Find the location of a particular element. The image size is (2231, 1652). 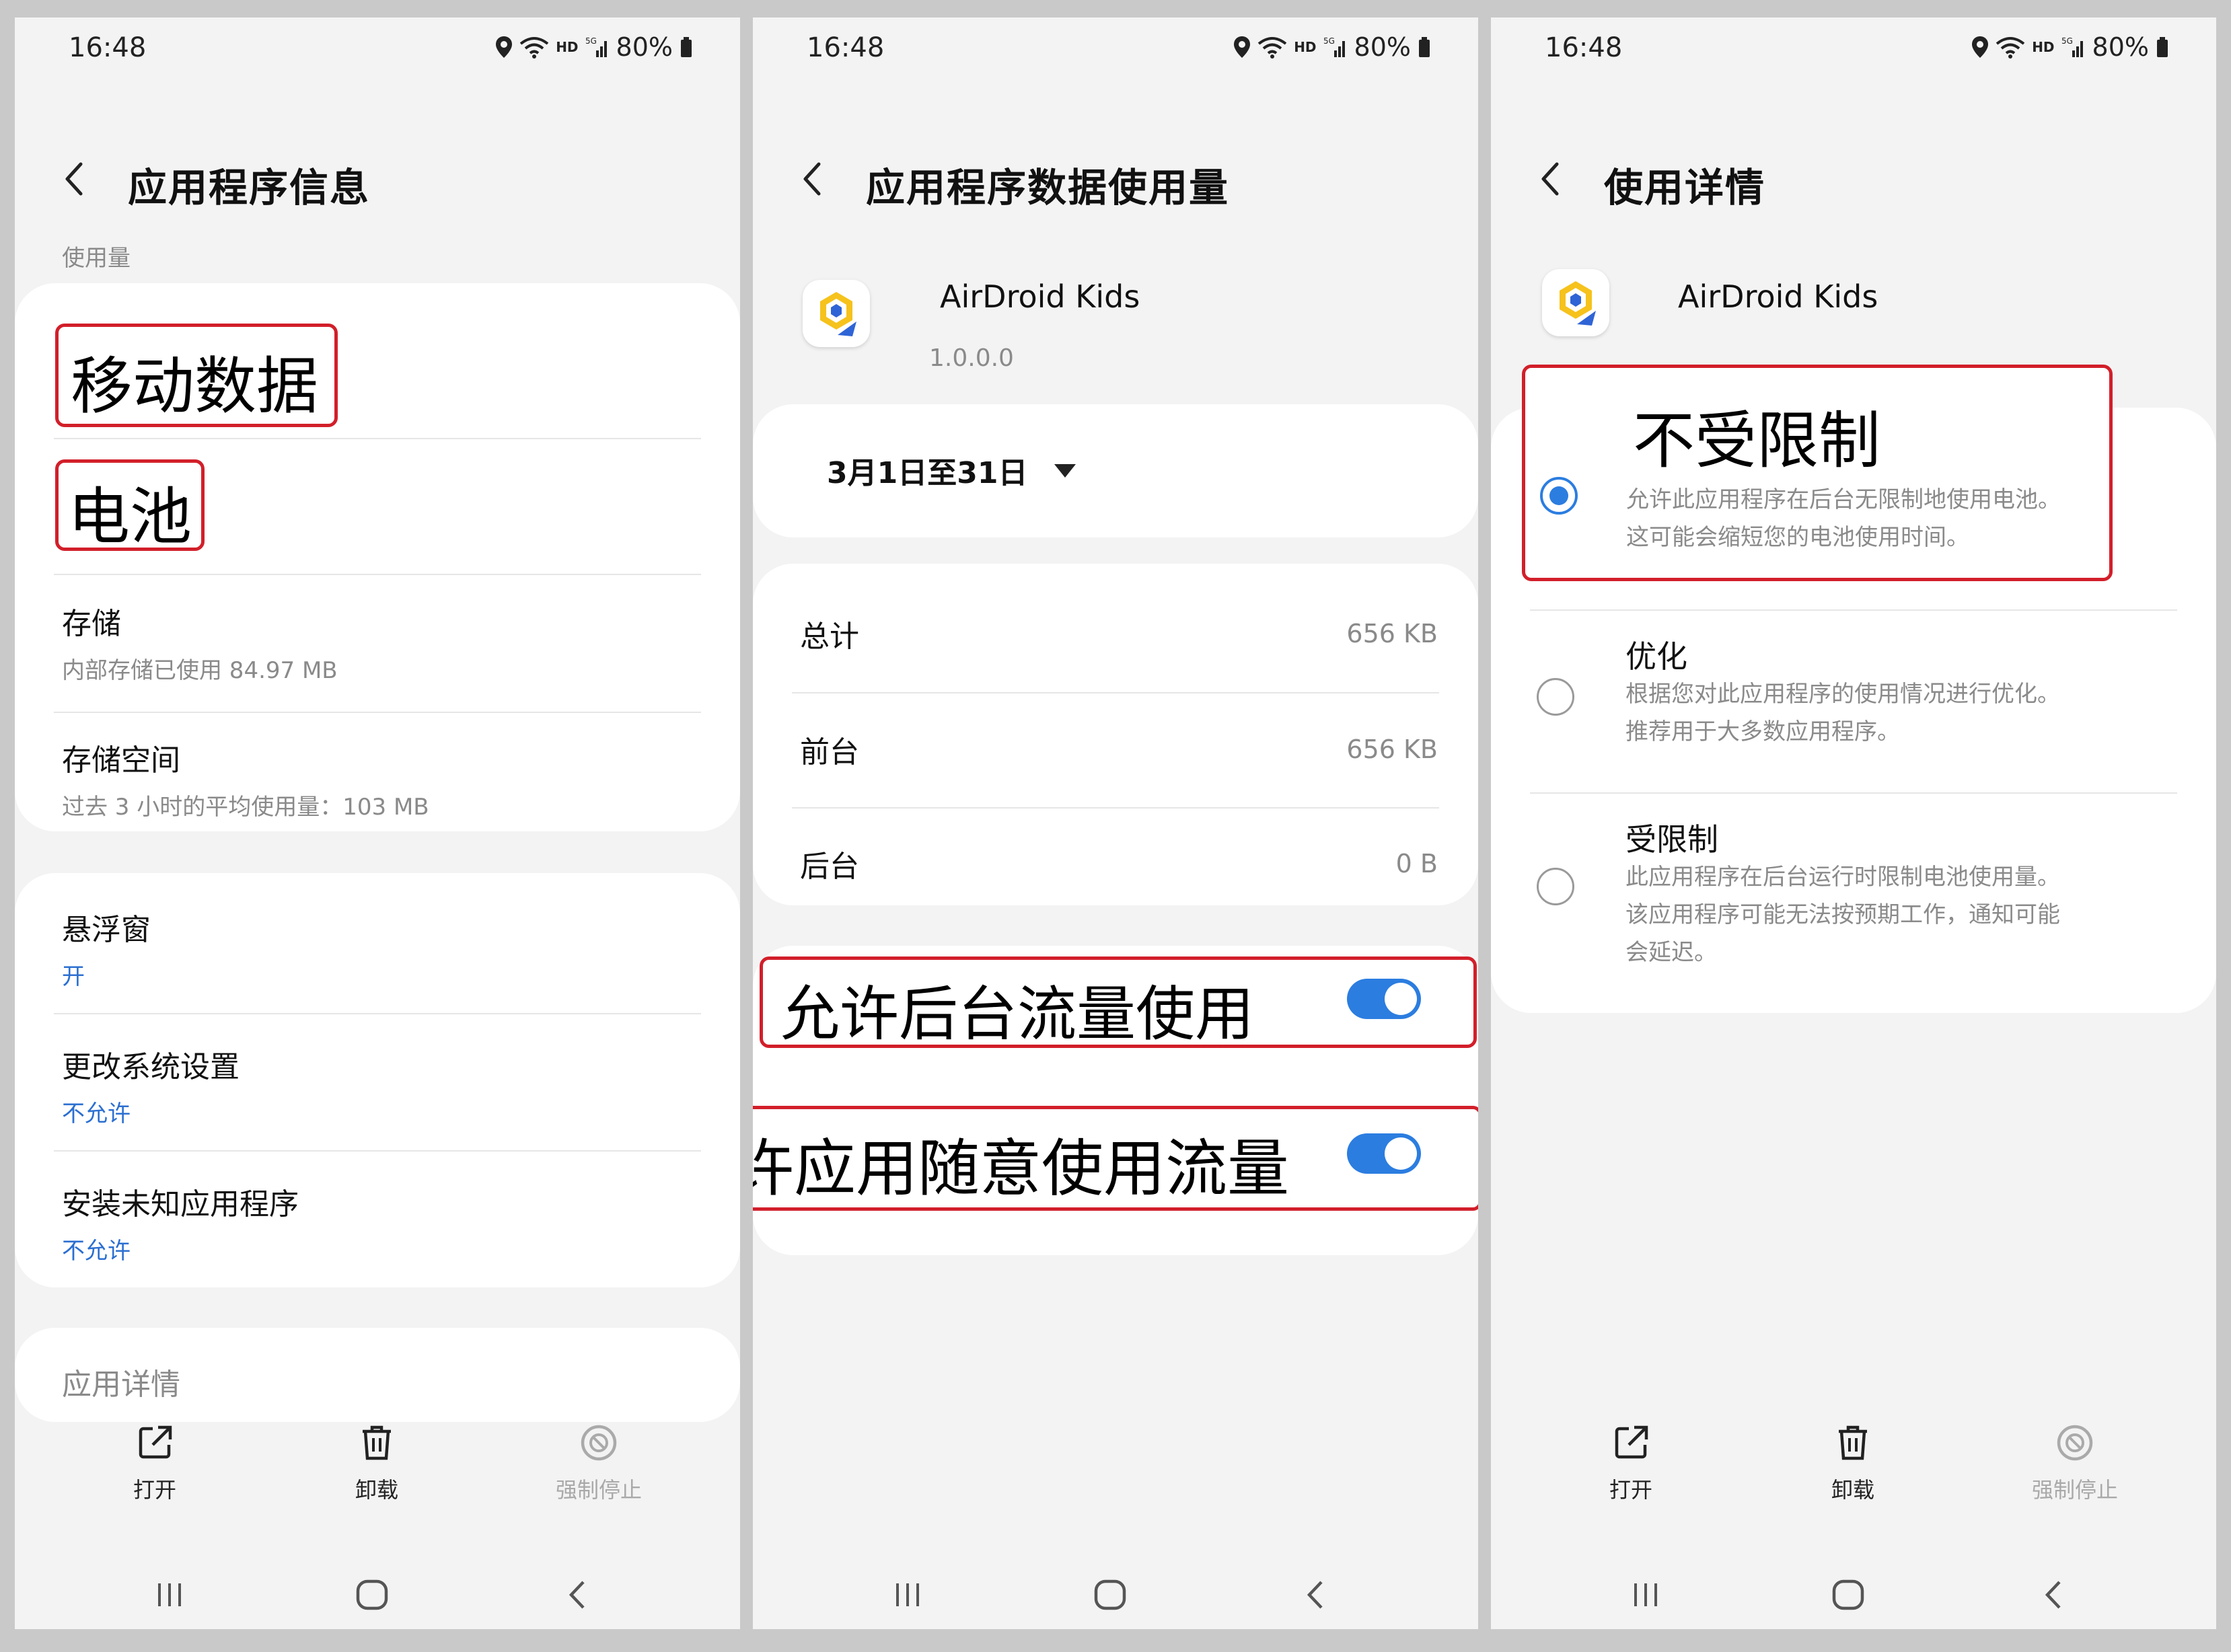

allow-unrestricted-data-toggle is located at coordinates (1384, 1153).